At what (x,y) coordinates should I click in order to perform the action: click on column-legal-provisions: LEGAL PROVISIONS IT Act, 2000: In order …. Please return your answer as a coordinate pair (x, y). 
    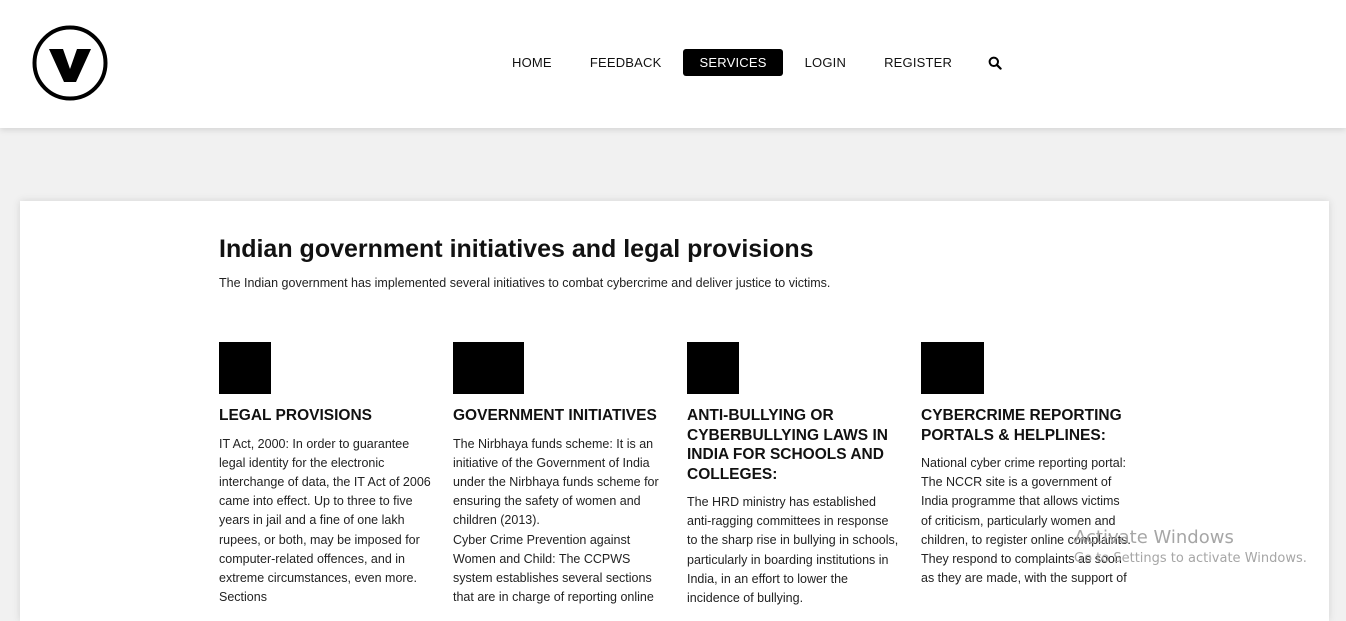
    Looking at the image, I should click on (325, 474).